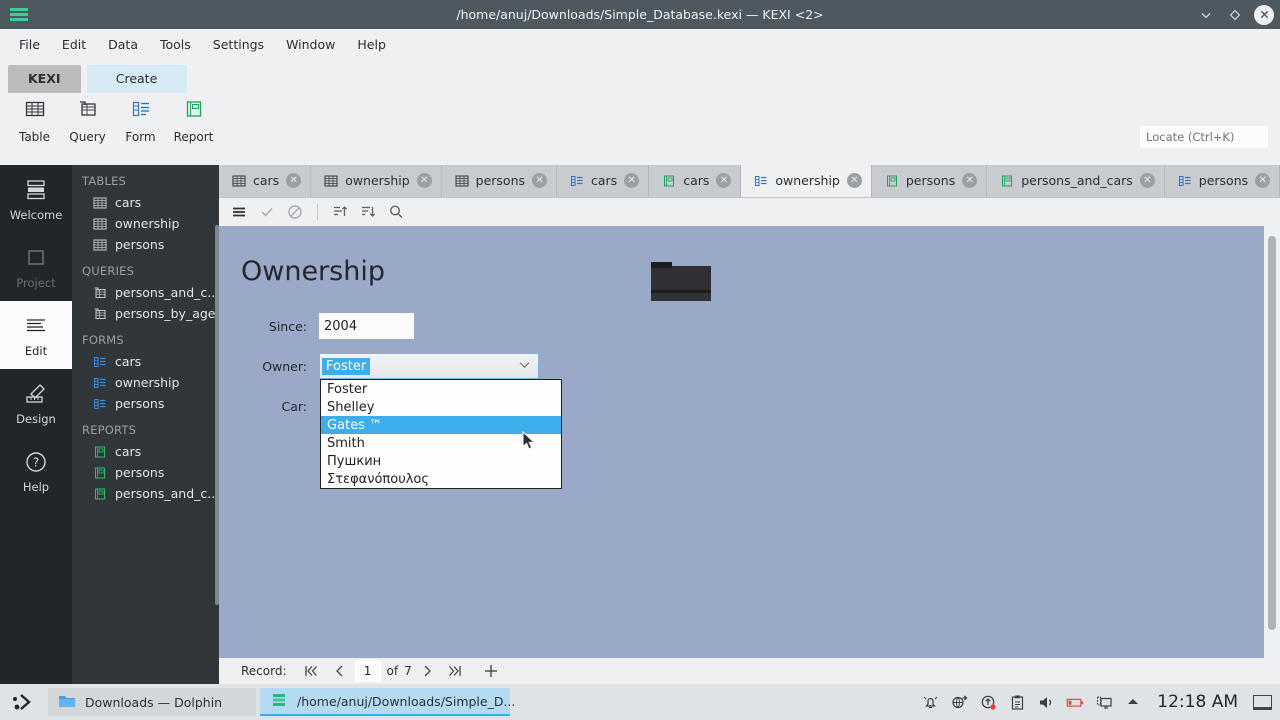 The image size is (1280, 720). Describe the element at coordinates (36, 471) in the screenshot. I see `rail-item-help: ? Help` at that location.